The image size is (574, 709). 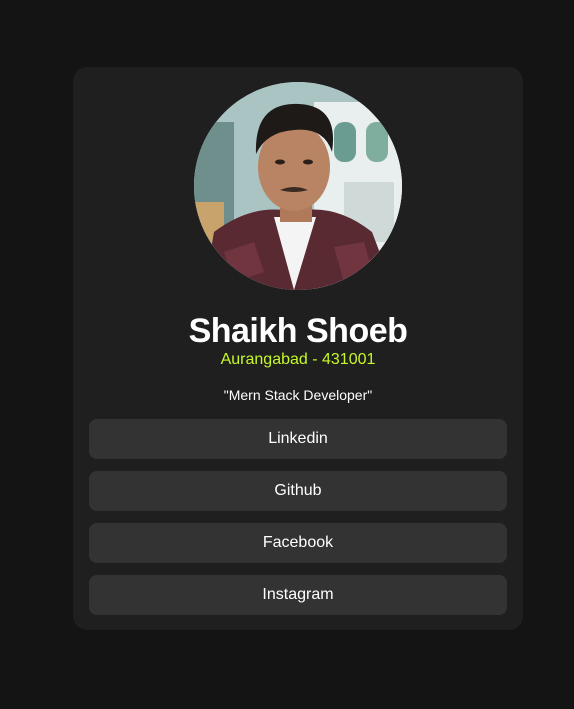 What do you see at coordinates (298, 543) in the screenshot?
I see `facebook-link-button: Facebook` at bounding box center [298, 543].